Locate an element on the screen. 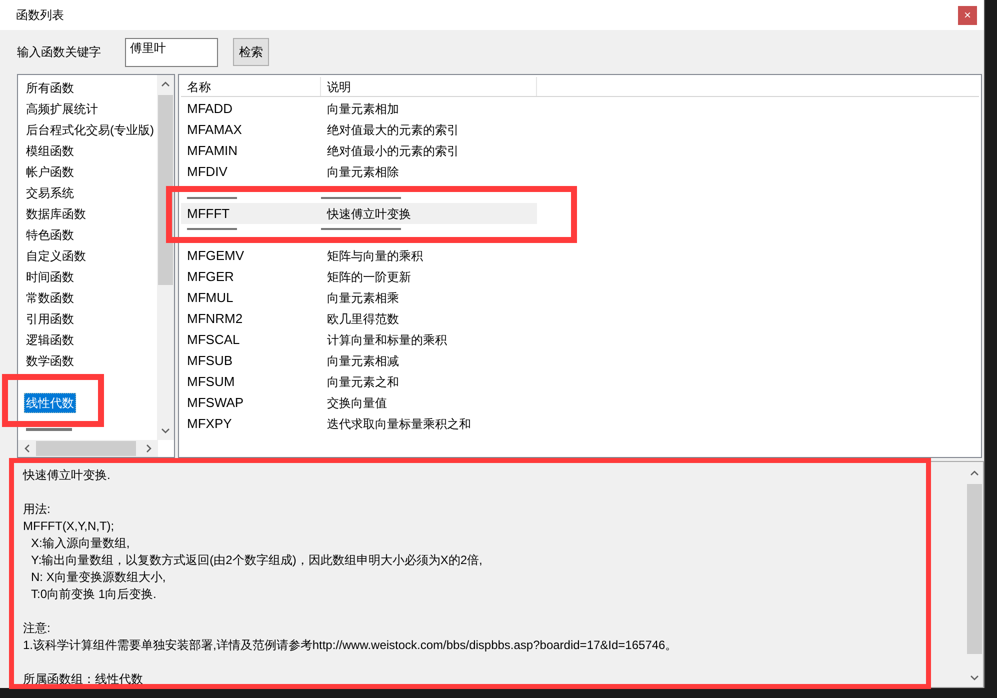 The image size is (997, 698). column-header: 名称 is located at coordinates (251, 86).